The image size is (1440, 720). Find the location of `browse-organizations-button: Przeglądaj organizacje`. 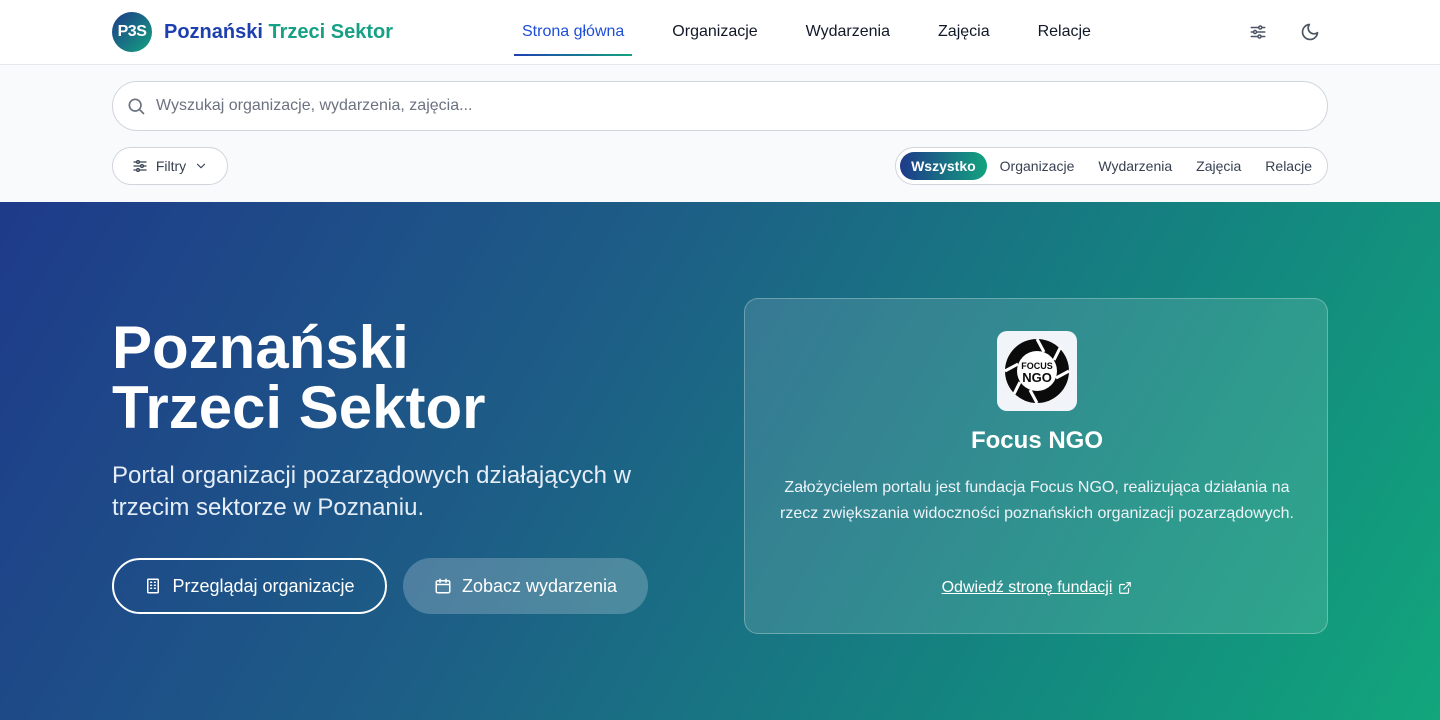

browse-organizations-button: Przeglądaj organizacje is located at coordinates (249, 586).